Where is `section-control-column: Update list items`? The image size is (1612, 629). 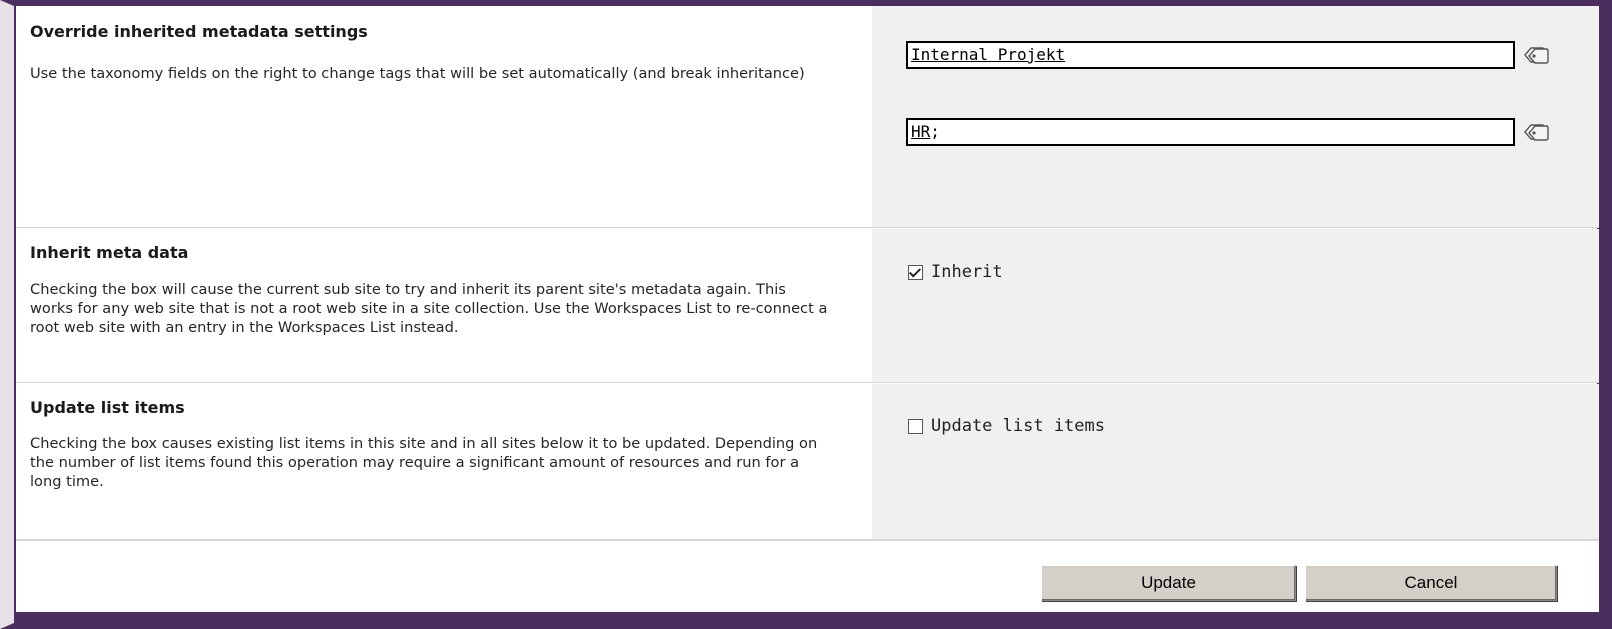 section-control-column: Update list items is located at coordinates (1235, 461).